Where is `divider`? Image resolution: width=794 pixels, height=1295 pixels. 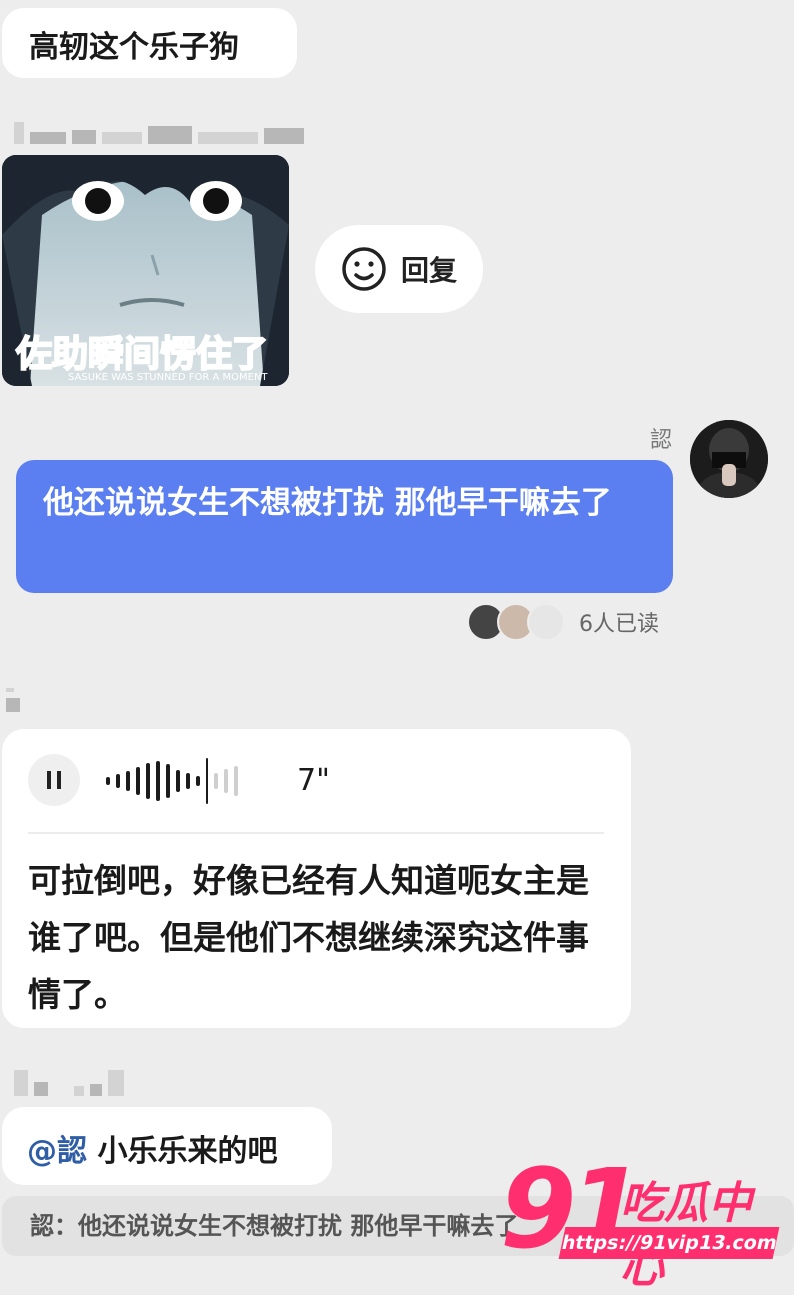 divider is located at coordinates (316, 833).